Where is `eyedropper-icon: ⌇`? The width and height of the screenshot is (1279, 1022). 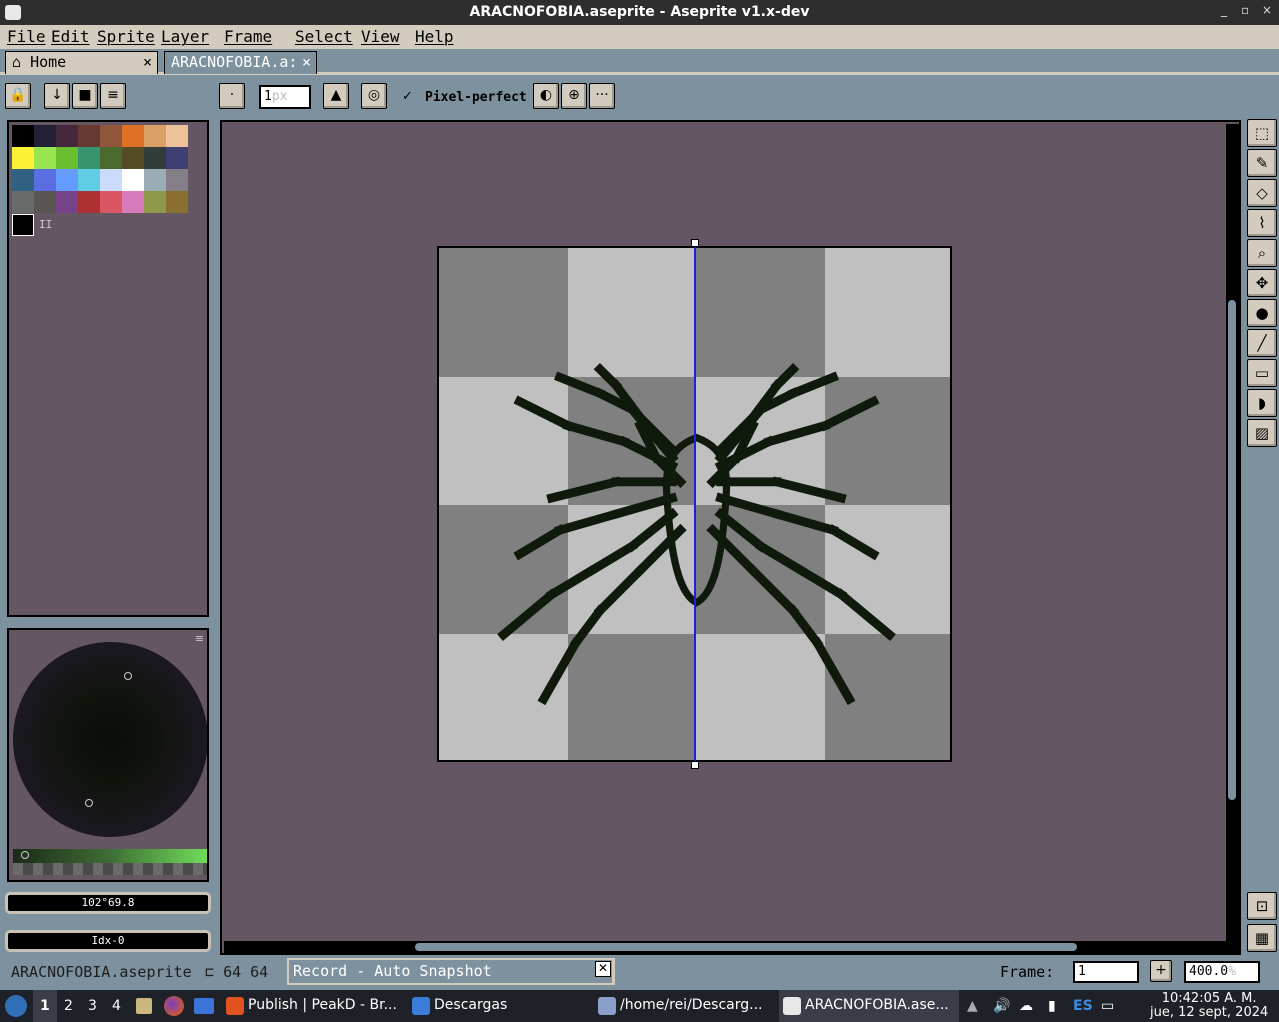
eyedropper-icon: ⌇ is located at coordinates (1262, 223).